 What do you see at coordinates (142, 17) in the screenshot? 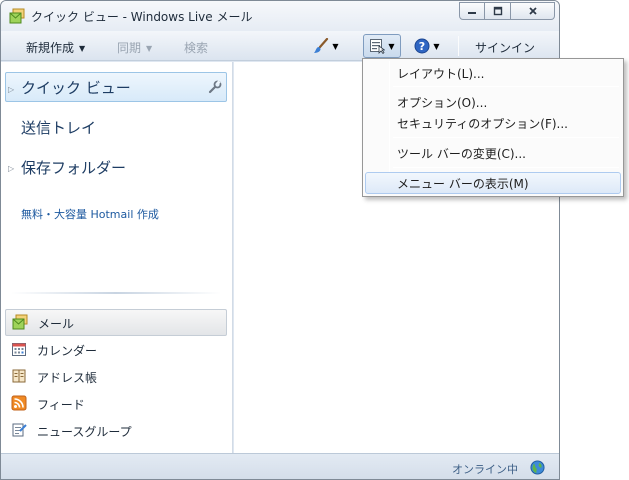
I see `window-title: クイック ビュー - Windows Live メール` at bounding box center [142, 17].